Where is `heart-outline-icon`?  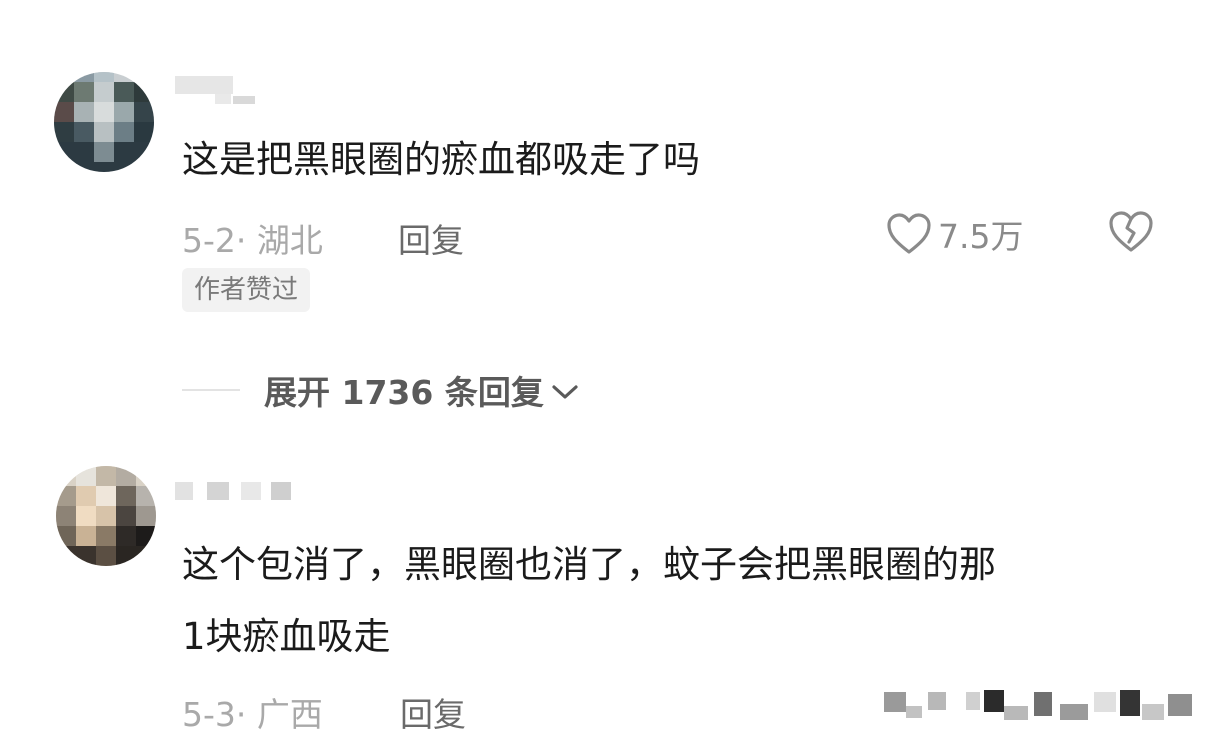
heart-outline-icon is located at coordinates (909, 233).